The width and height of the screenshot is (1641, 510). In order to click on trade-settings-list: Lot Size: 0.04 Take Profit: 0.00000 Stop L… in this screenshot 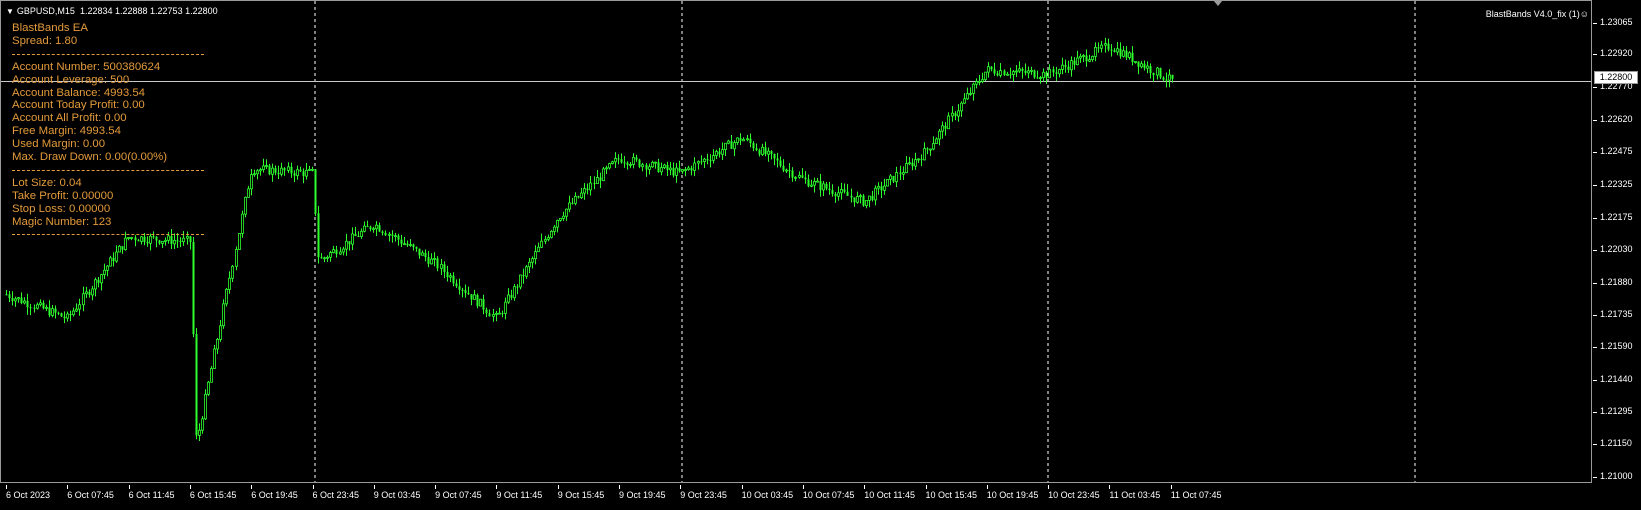, I will do `click(89, 203)`.